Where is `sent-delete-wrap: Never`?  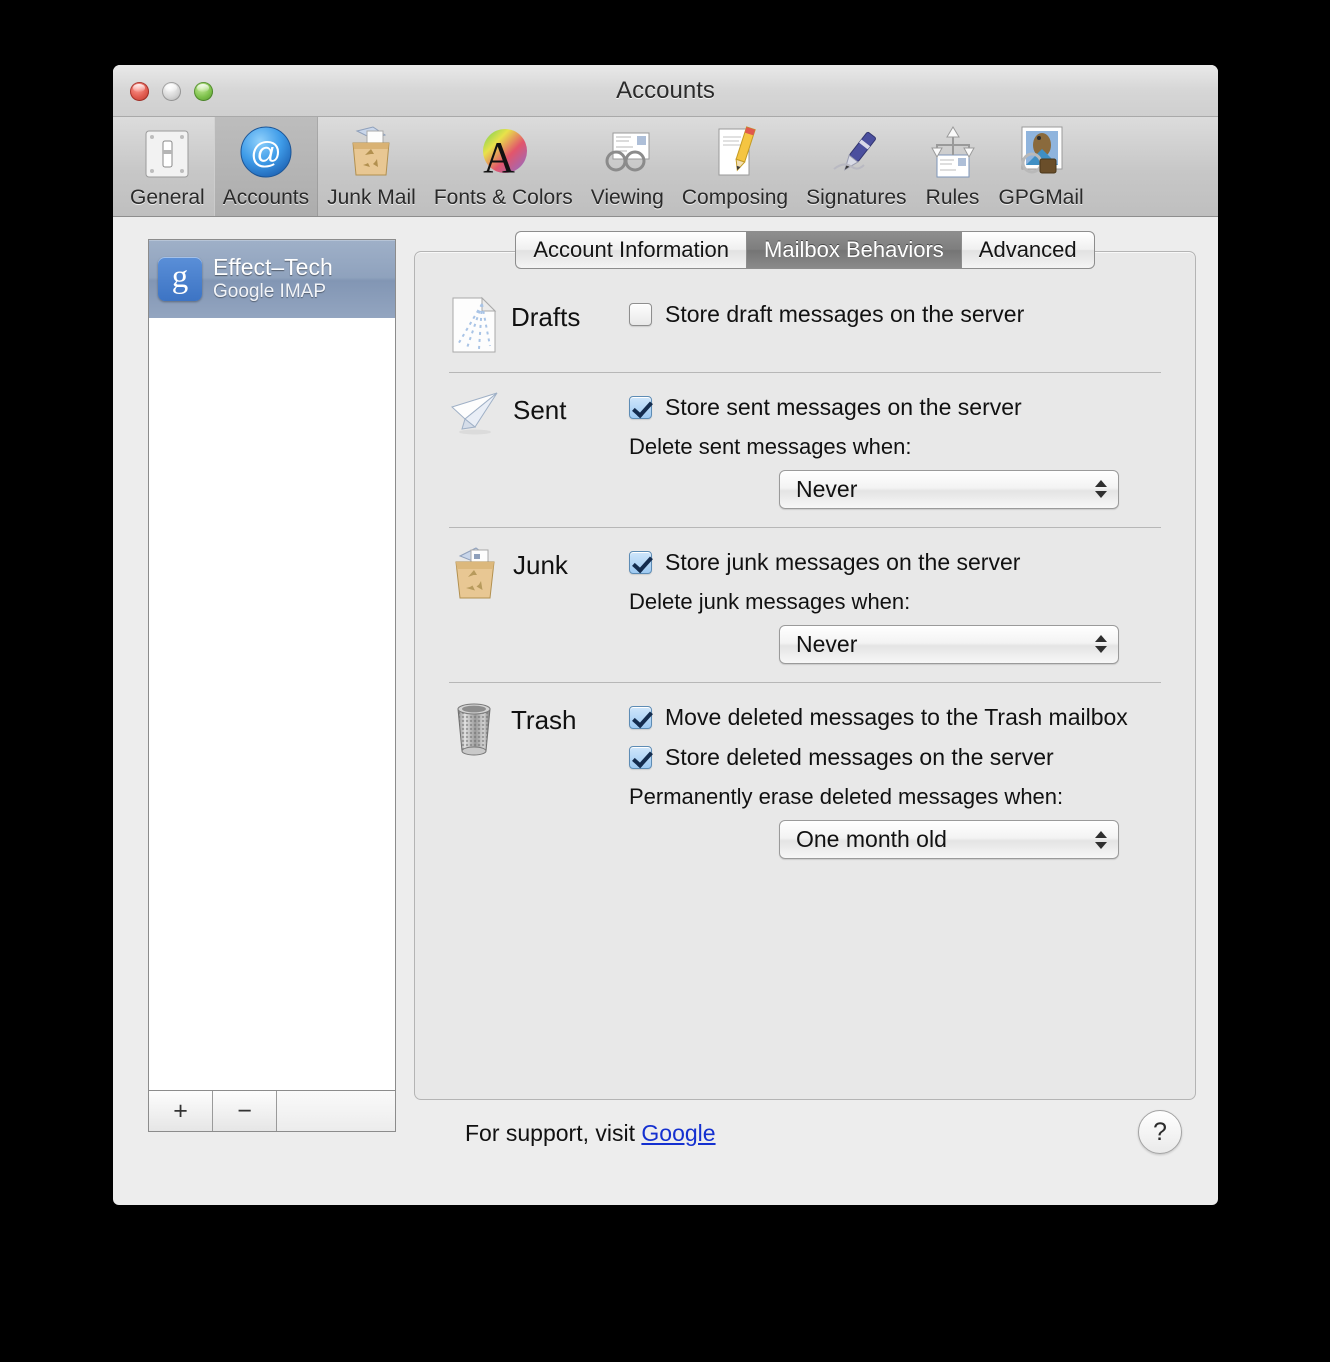 sent-delete-wrap: Never is located at coordinates (895, 489).